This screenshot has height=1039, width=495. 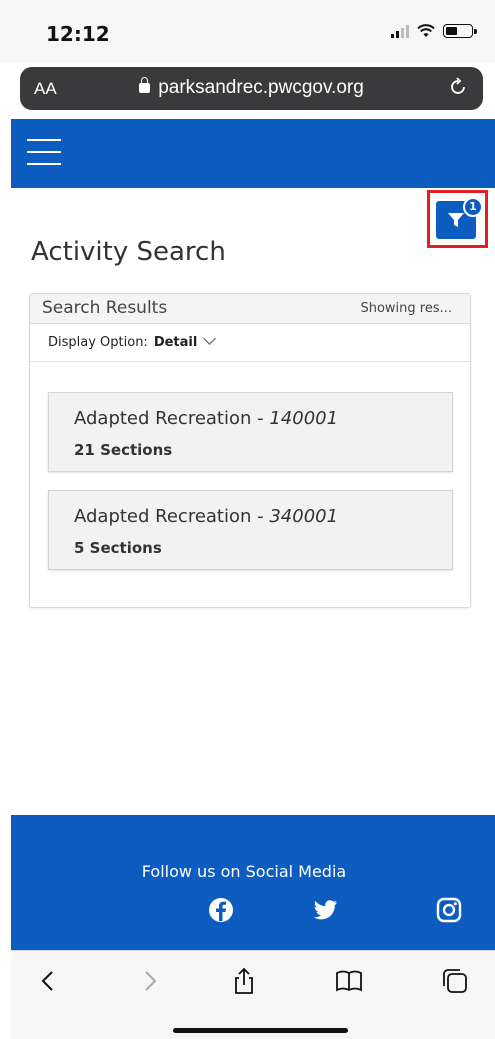 I want to click on display-option-value: Detail, so click(x=175, y=342).